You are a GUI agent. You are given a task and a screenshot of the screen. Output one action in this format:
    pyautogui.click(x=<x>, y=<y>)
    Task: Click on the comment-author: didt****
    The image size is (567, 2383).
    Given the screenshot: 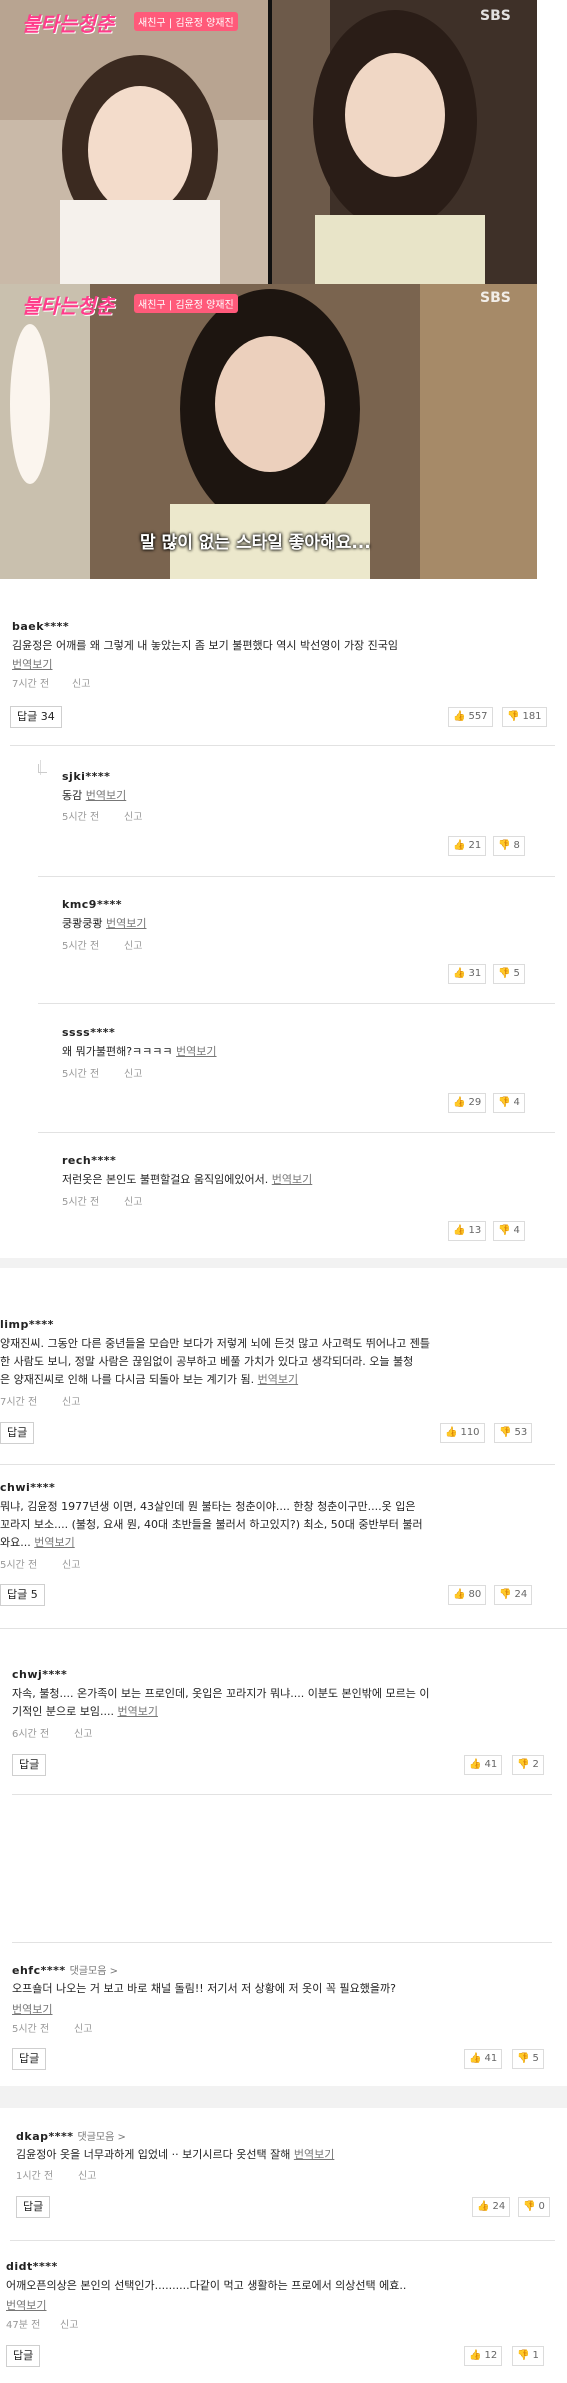 What is the action you would take?
    pyautogui.click(x=32, y=2266)
    